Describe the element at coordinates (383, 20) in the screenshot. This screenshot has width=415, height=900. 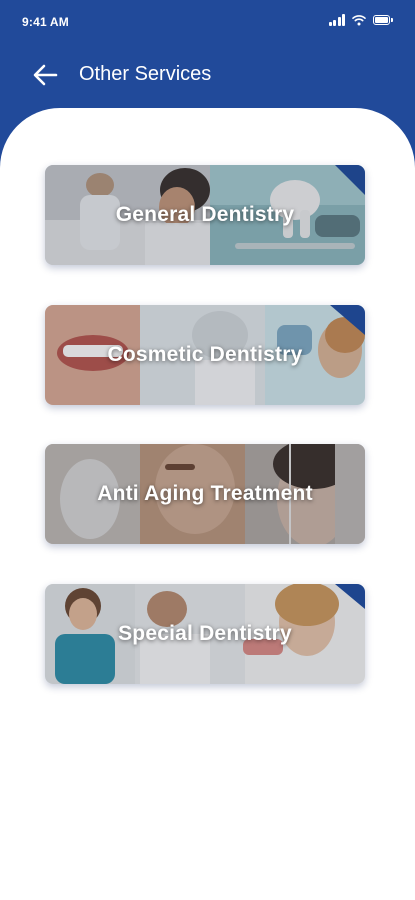
I see `battery-icon` at that location.